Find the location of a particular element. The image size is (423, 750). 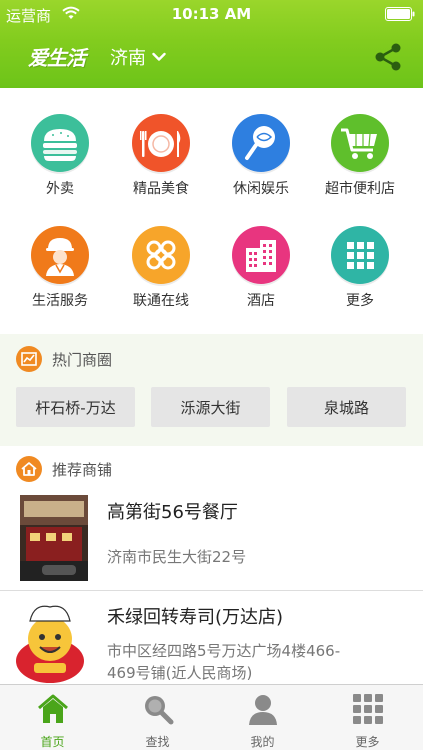

hotel-building-icon is located at coordinates (261, 255).